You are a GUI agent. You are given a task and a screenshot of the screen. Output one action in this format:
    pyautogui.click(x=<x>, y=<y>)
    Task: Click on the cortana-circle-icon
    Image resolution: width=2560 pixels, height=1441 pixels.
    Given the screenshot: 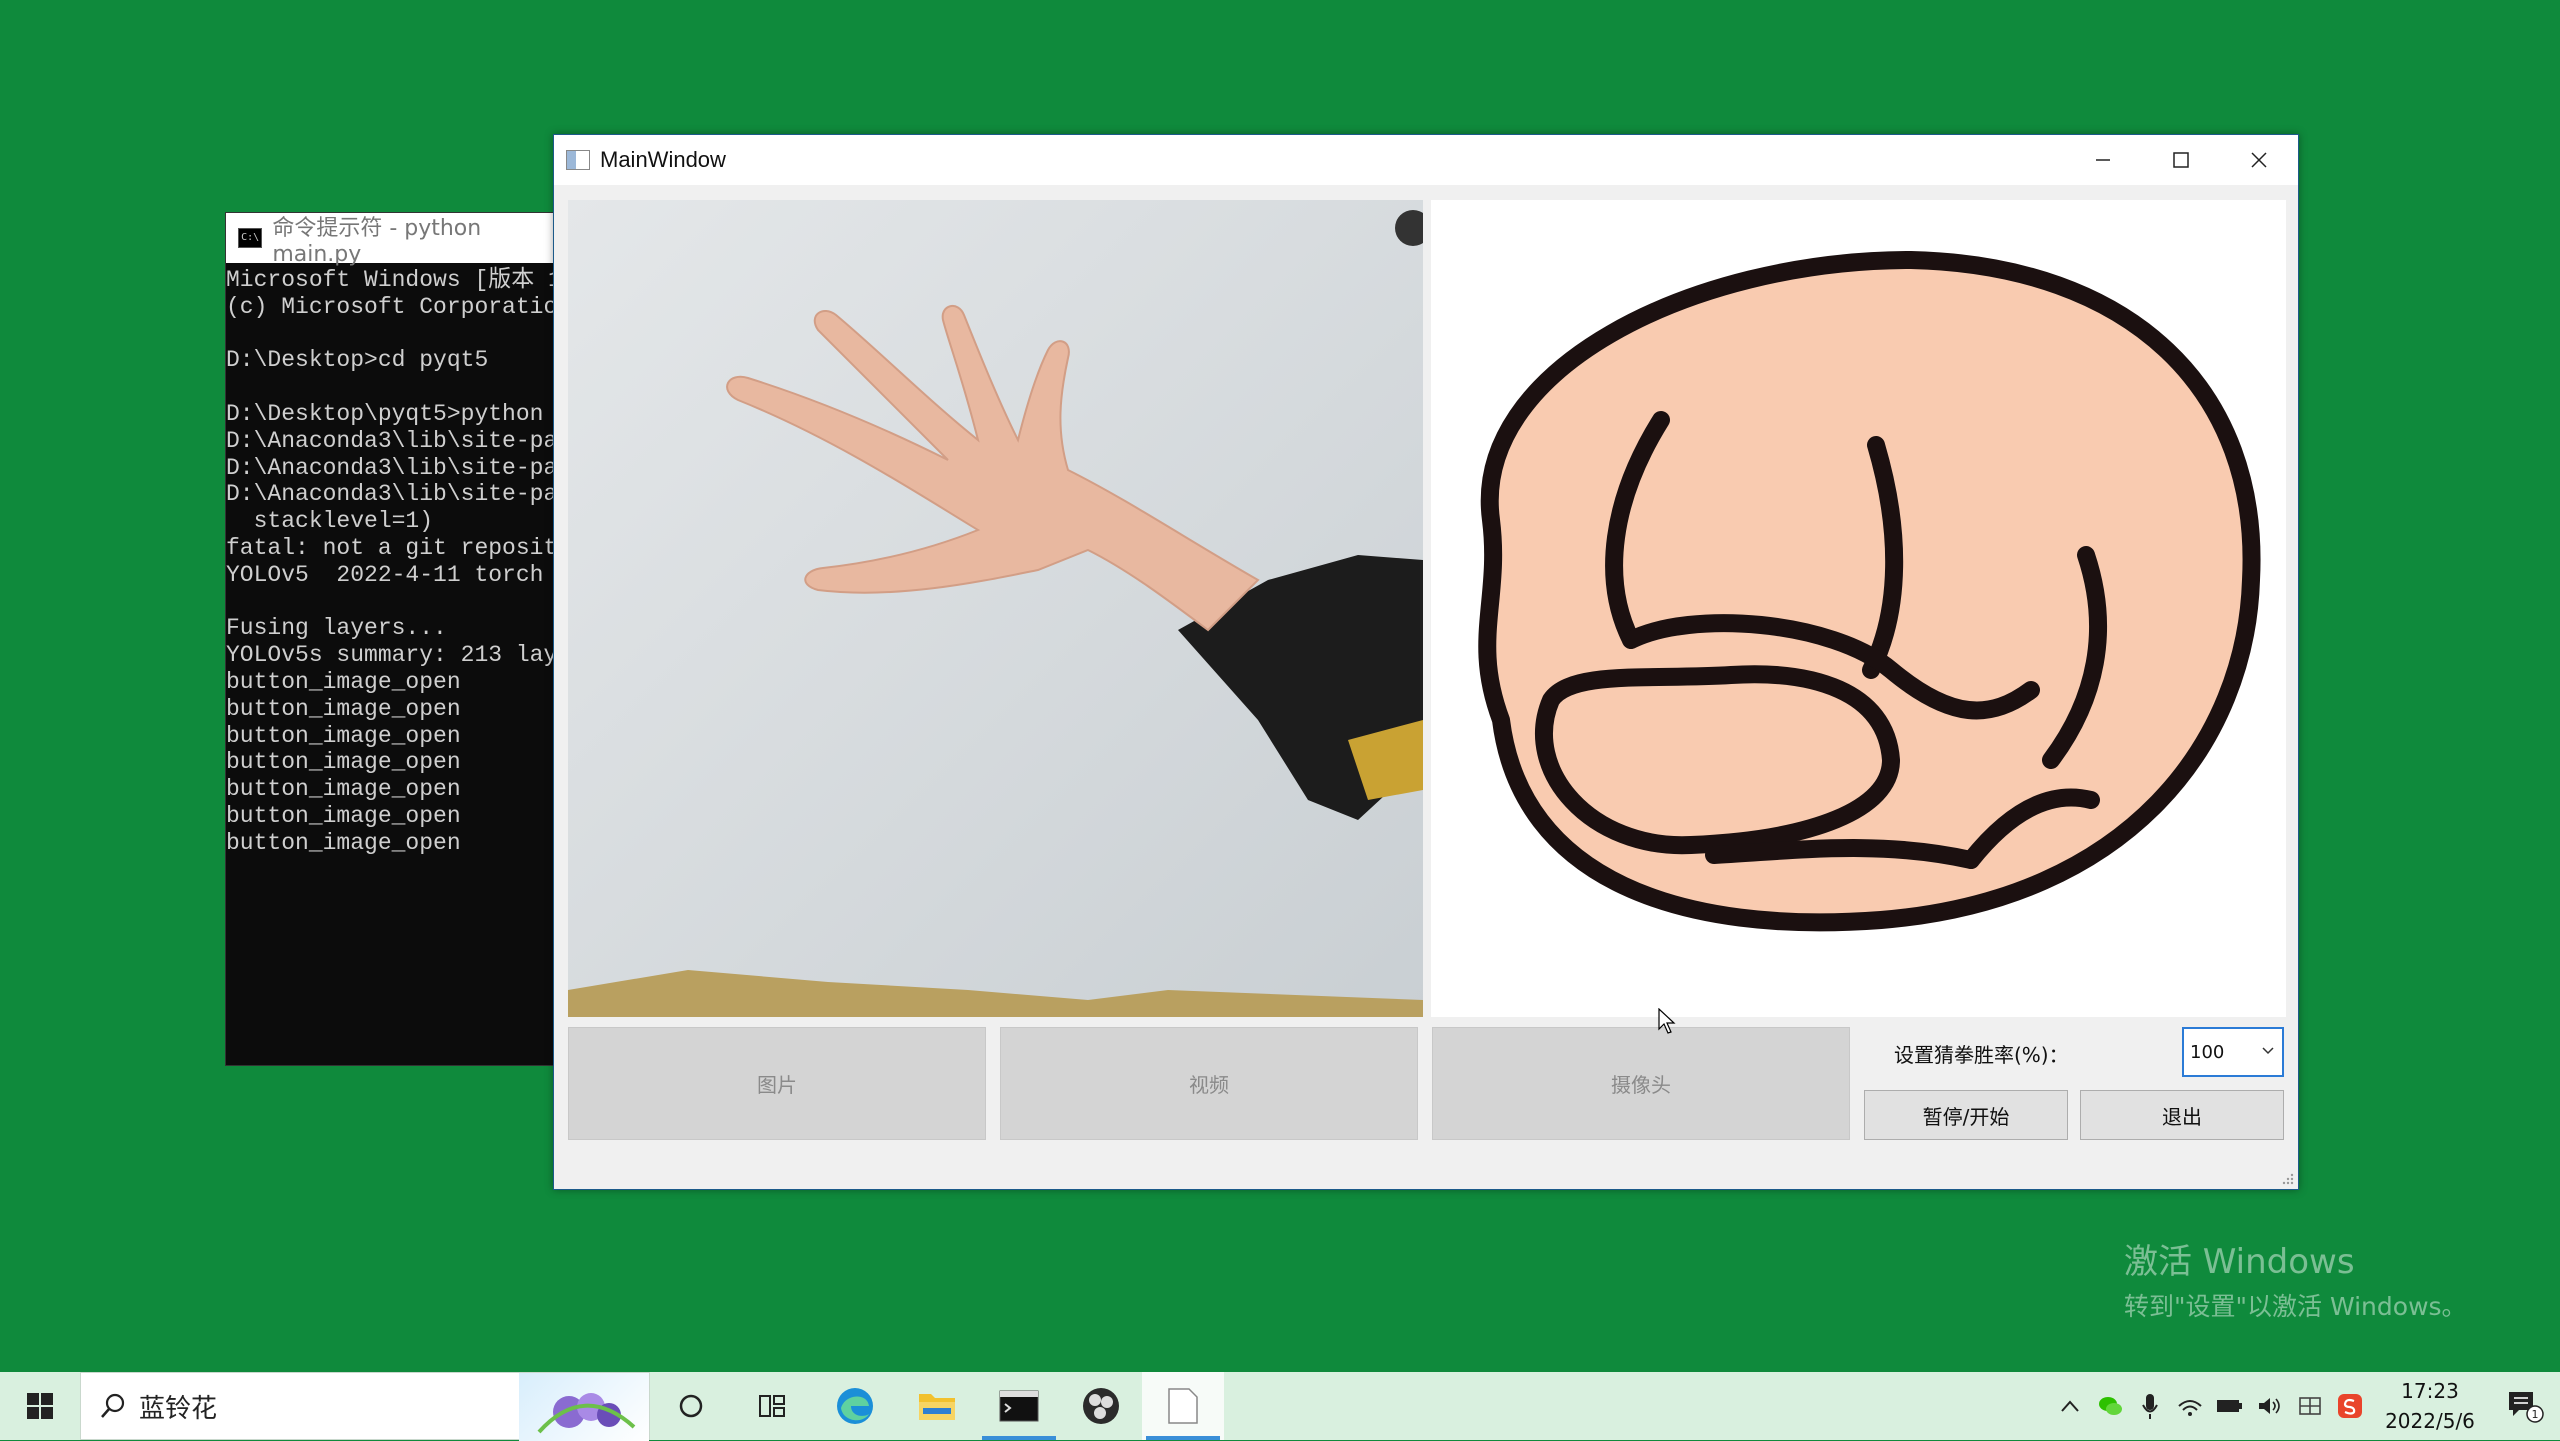 What is the action you would take?
    pyautogui.click(x=691, y=1406)
    